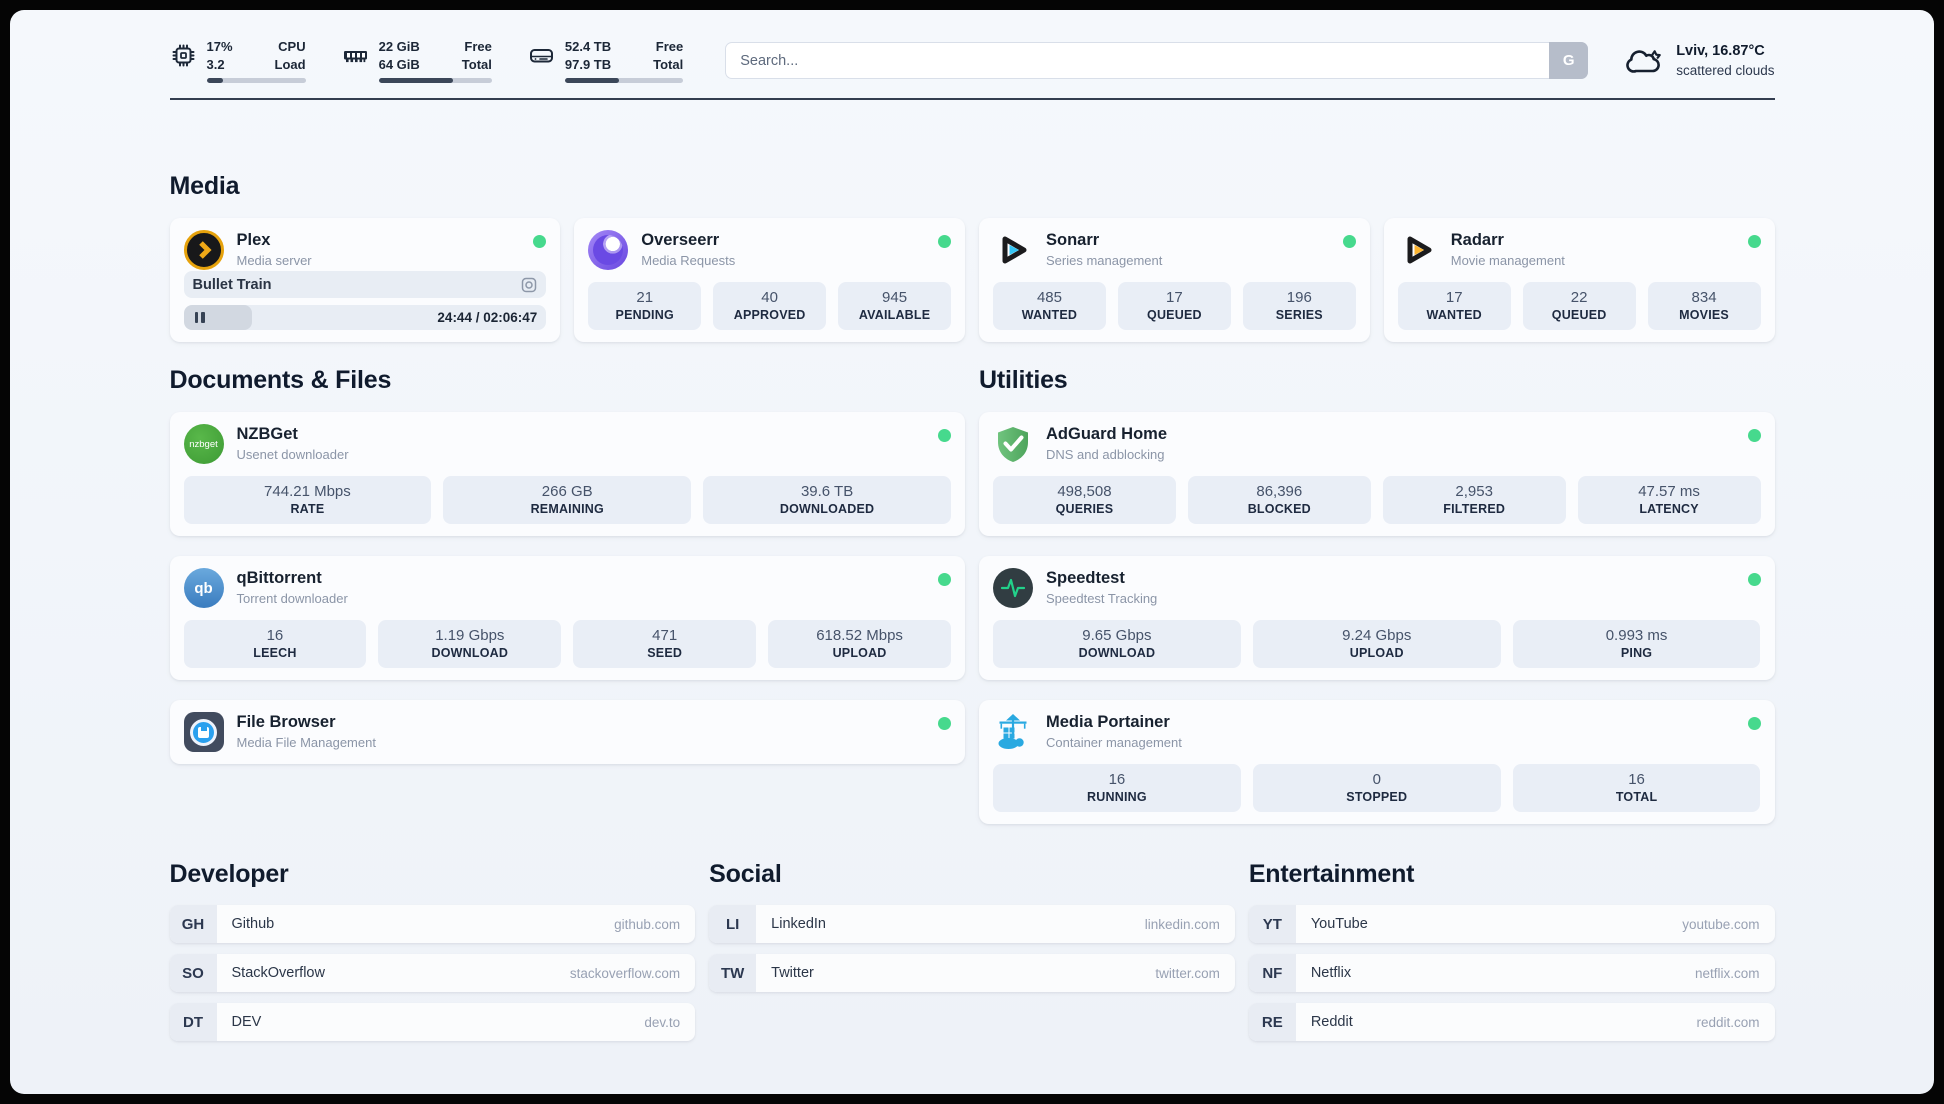 The image size is (1944, 1104). Describe the element at coordinates (541, 56) in the screenshot. I see `disk-icon` at that location.